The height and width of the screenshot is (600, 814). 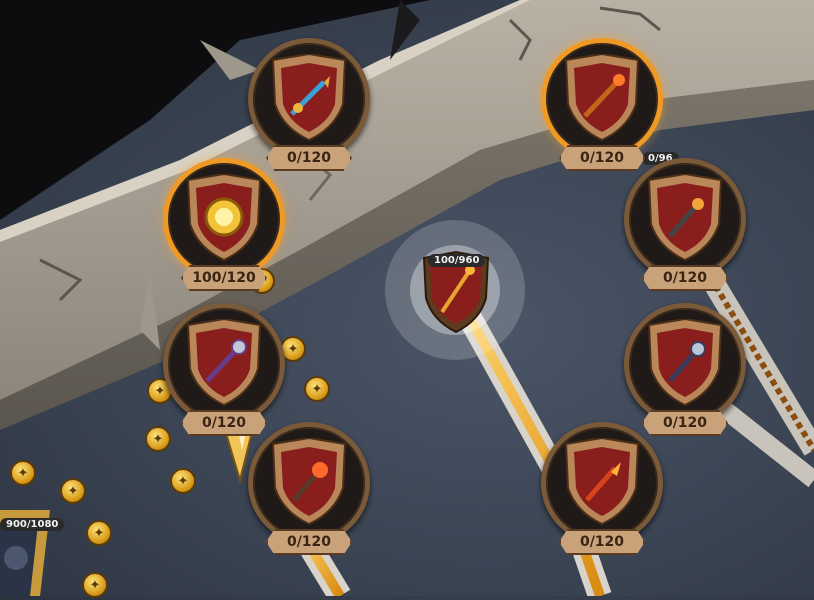 I want to click on trident-icon, so click(x=685, y=217).